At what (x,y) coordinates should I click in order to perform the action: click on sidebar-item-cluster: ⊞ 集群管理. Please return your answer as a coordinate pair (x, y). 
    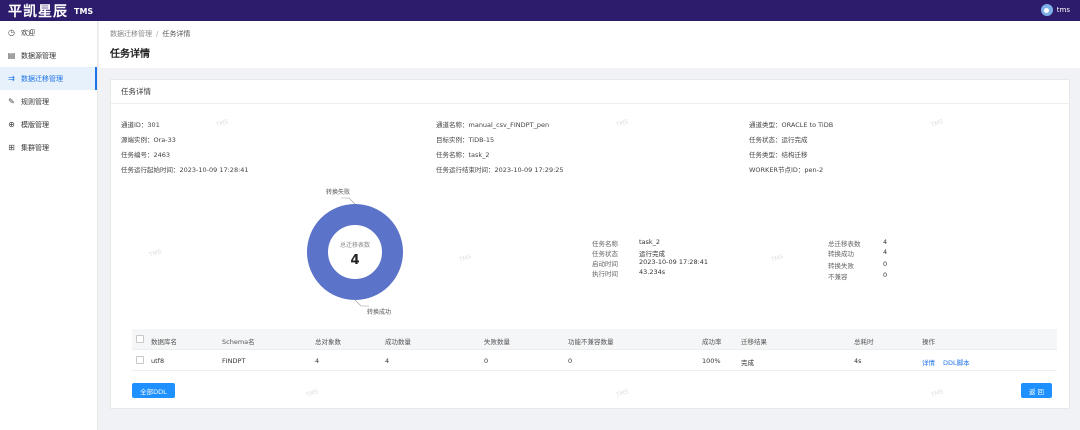
    Looking at the image, I should click on (48, 147).